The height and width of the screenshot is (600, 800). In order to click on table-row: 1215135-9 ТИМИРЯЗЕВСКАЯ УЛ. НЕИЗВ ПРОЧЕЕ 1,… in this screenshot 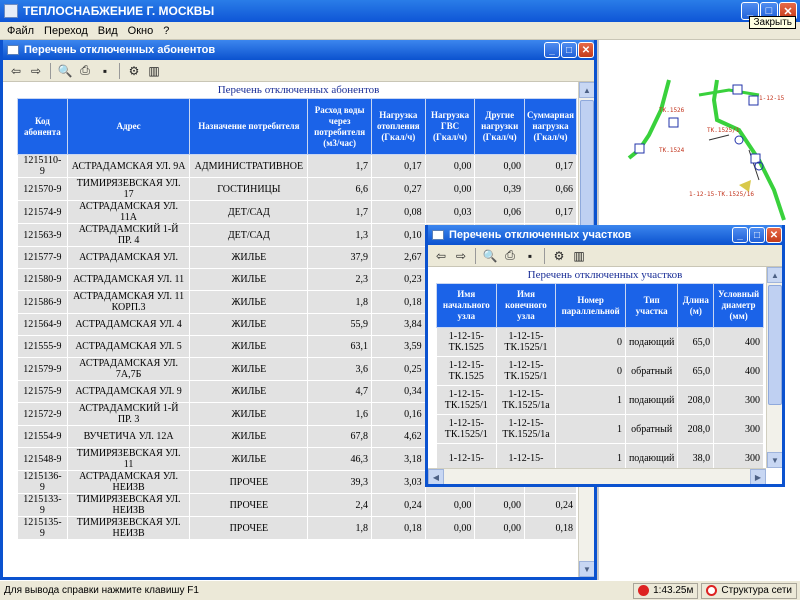, I will do `click(297, 528)`.